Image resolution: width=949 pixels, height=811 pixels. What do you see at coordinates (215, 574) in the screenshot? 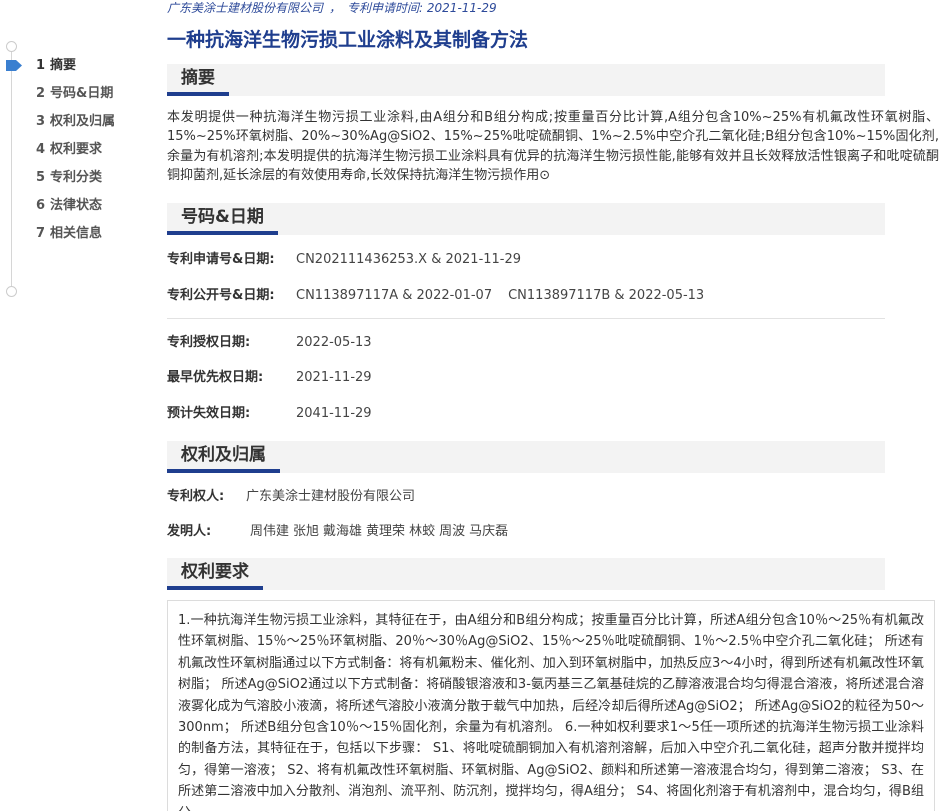
I see `claims-heading: 权利要求` at bounding box center [215, 574].